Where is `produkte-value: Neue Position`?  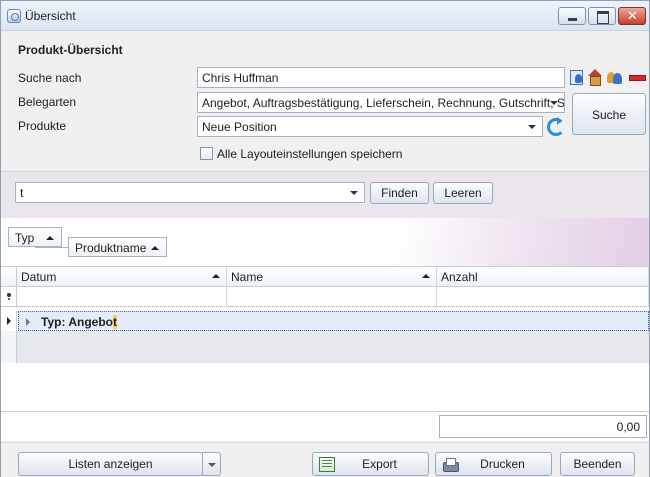 produkte-value: Neue Position is located at coordinates (239, 127).